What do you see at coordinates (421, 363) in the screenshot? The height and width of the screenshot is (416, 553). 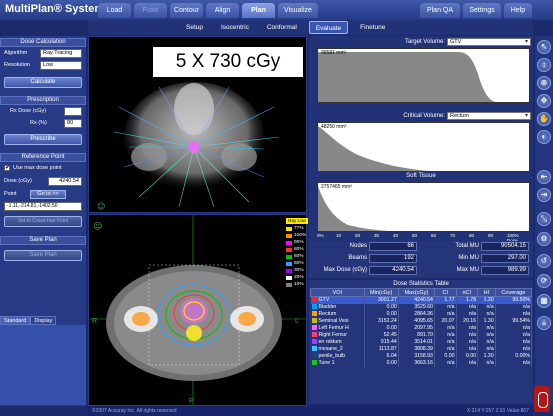 I see `dose-table-row: Tune 1 0.00 3663.16 n/a n/a n/a n/a` at bounding box center [421, 363].